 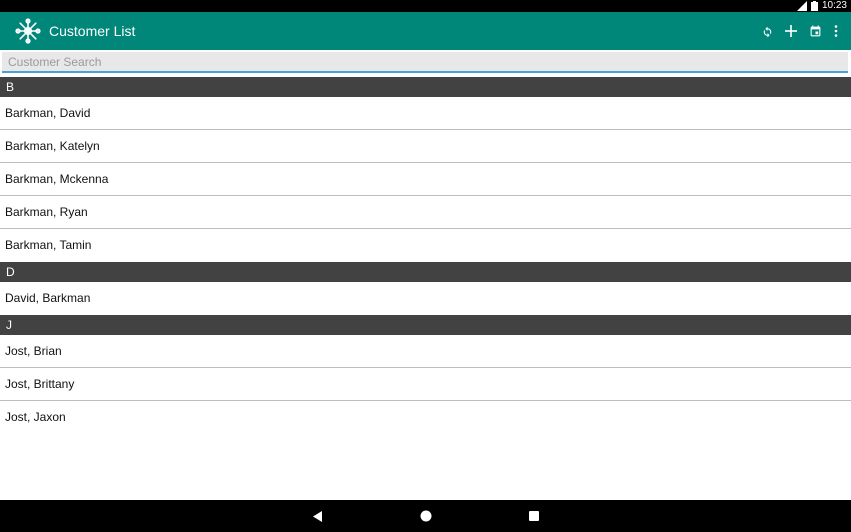 What do you see at coordinates (425, 31) in the screenshot?
I see `app-bar: Customer List` at bounding box center [425, 31].